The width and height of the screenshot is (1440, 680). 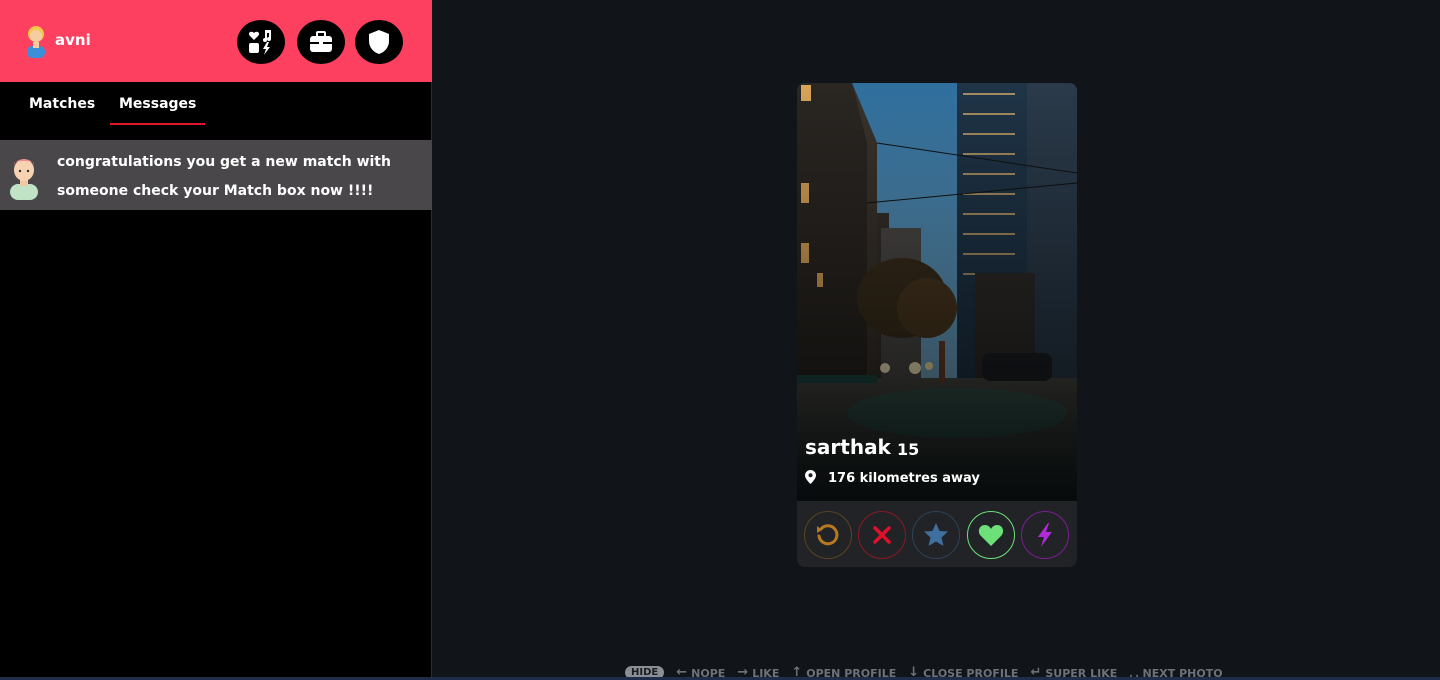 I want to click on safety-button, so click(x=379, y=42).